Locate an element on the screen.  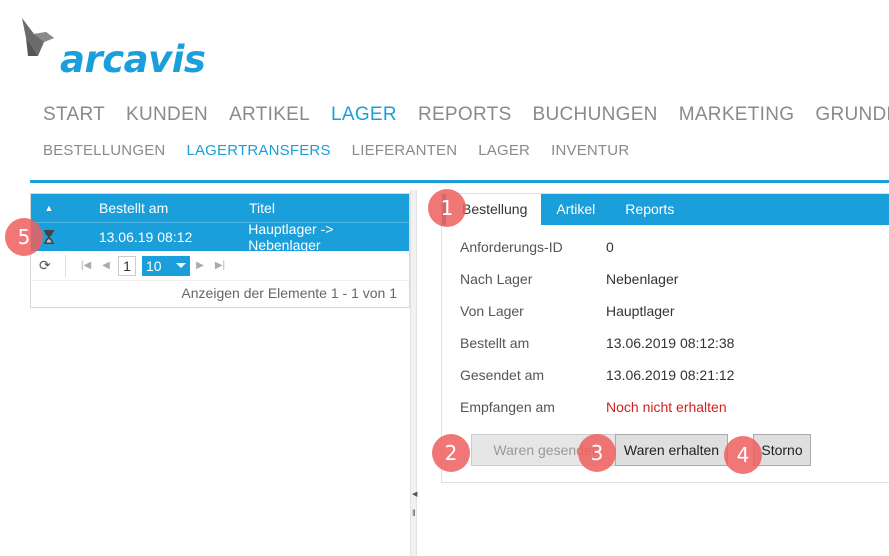
detail-row: Bestellt am 13.06.2019 08:12:38 is located at coordinates (670, 343).